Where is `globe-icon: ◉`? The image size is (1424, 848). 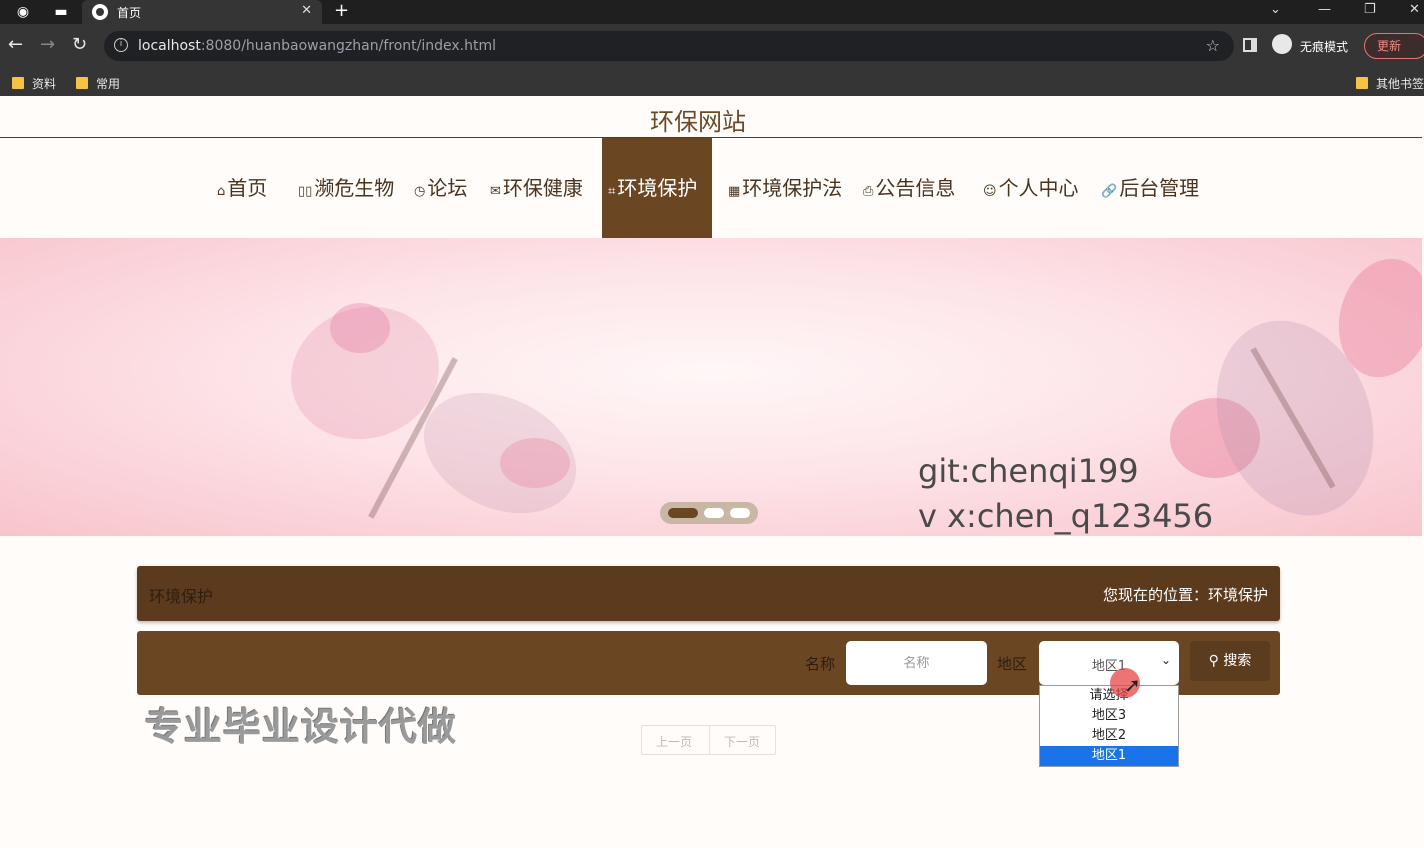 globe-icon: ◉ is located at coordinates (23, 12).